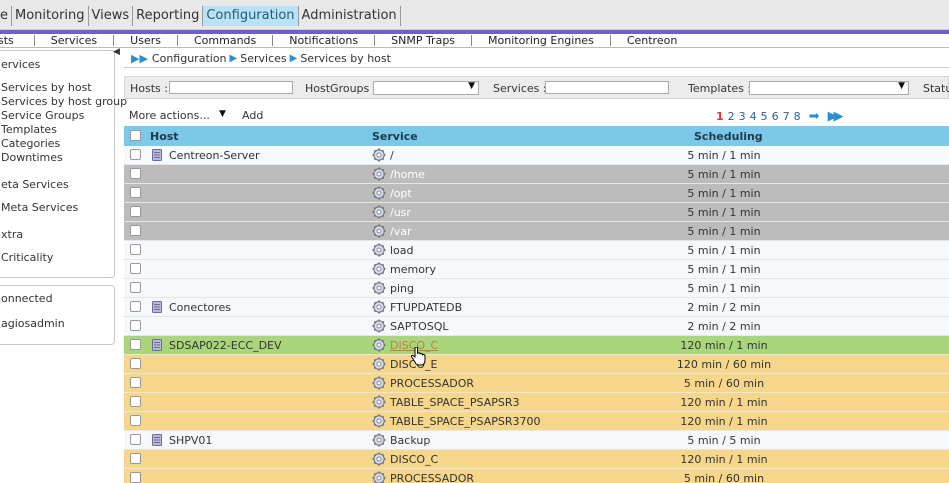 This screenshot has height=483, width=949. Describe the element at coordinates (426, 88) in the screenshot. I see `hostgroups-select: ▼` at that location.